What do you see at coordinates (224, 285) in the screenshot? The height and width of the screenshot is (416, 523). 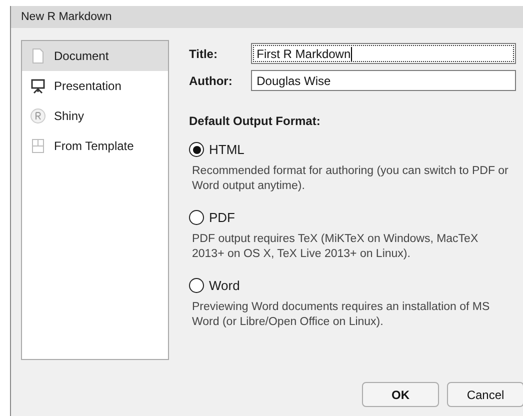 I see `radio-label: Word` at bounding box center [224, 285].